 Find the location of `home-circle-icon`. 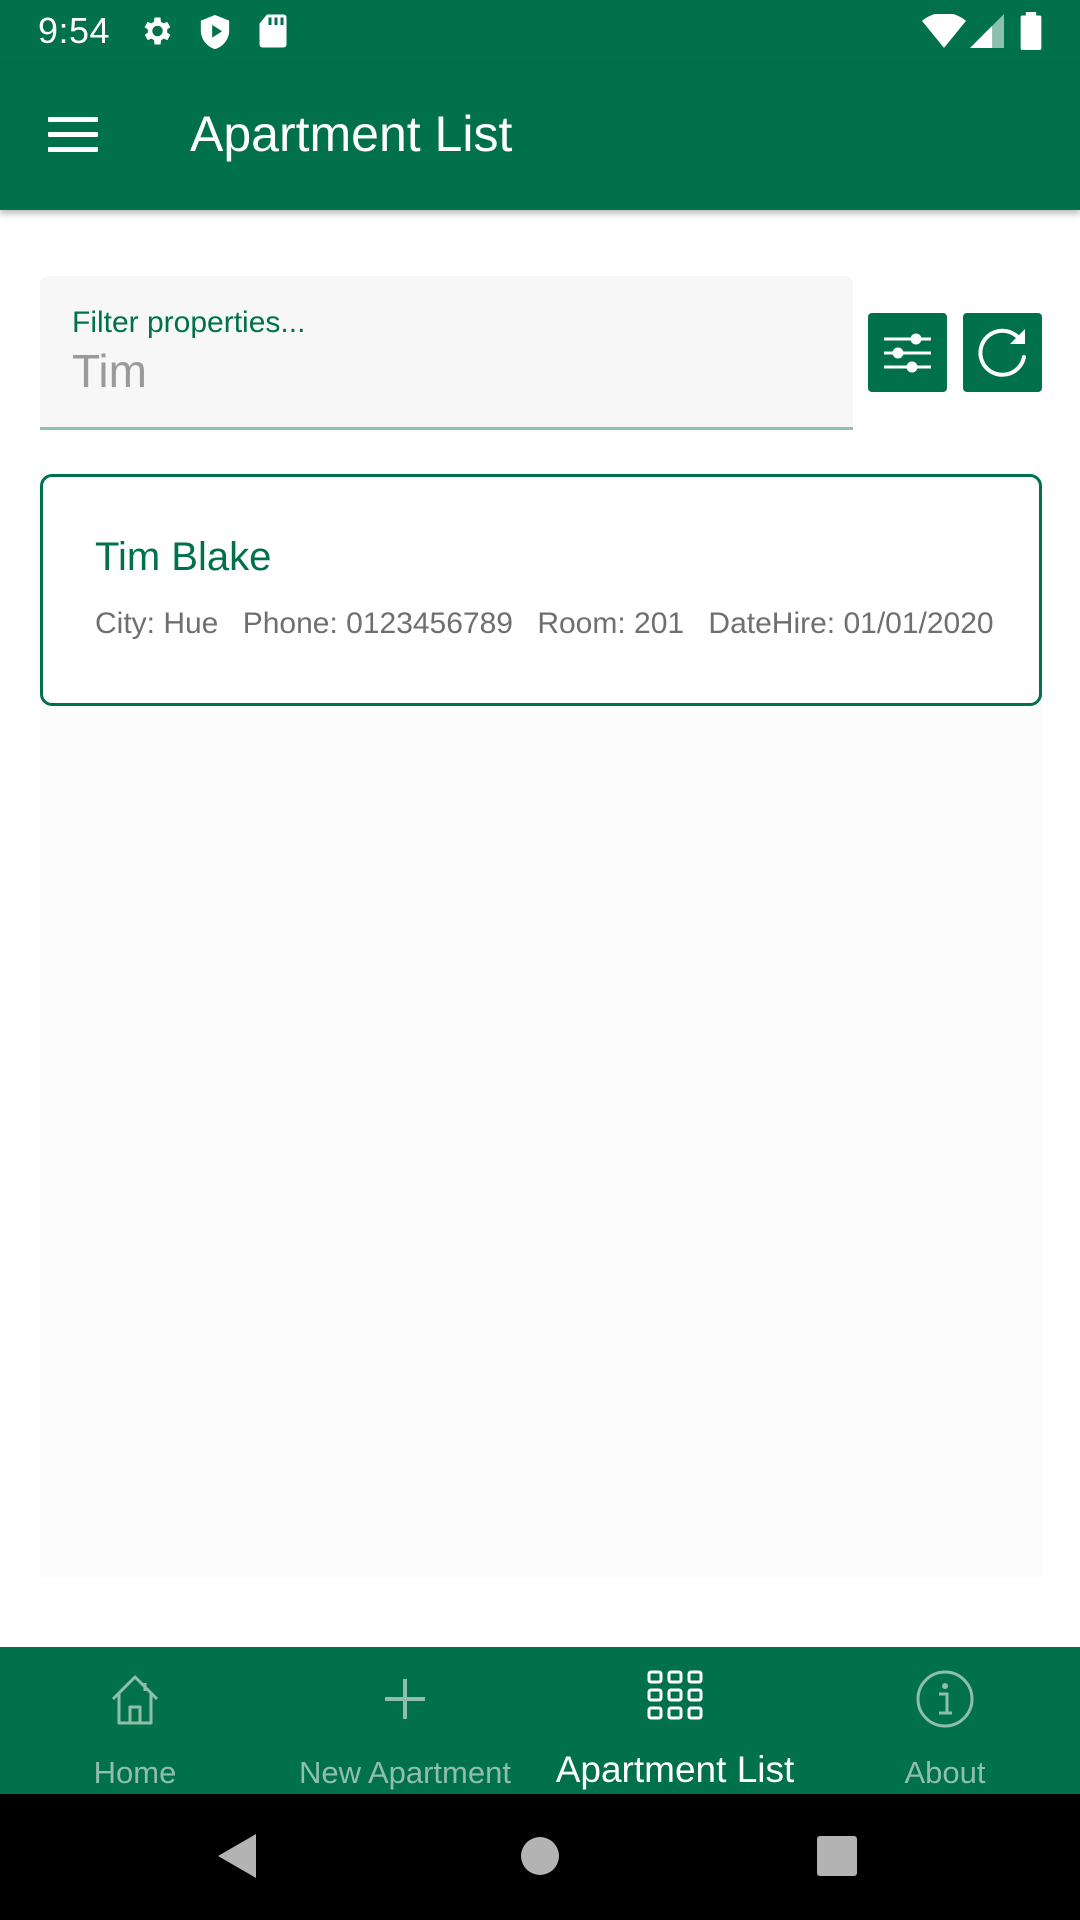

home-circle-icon is located at coordinates (540, 1856).